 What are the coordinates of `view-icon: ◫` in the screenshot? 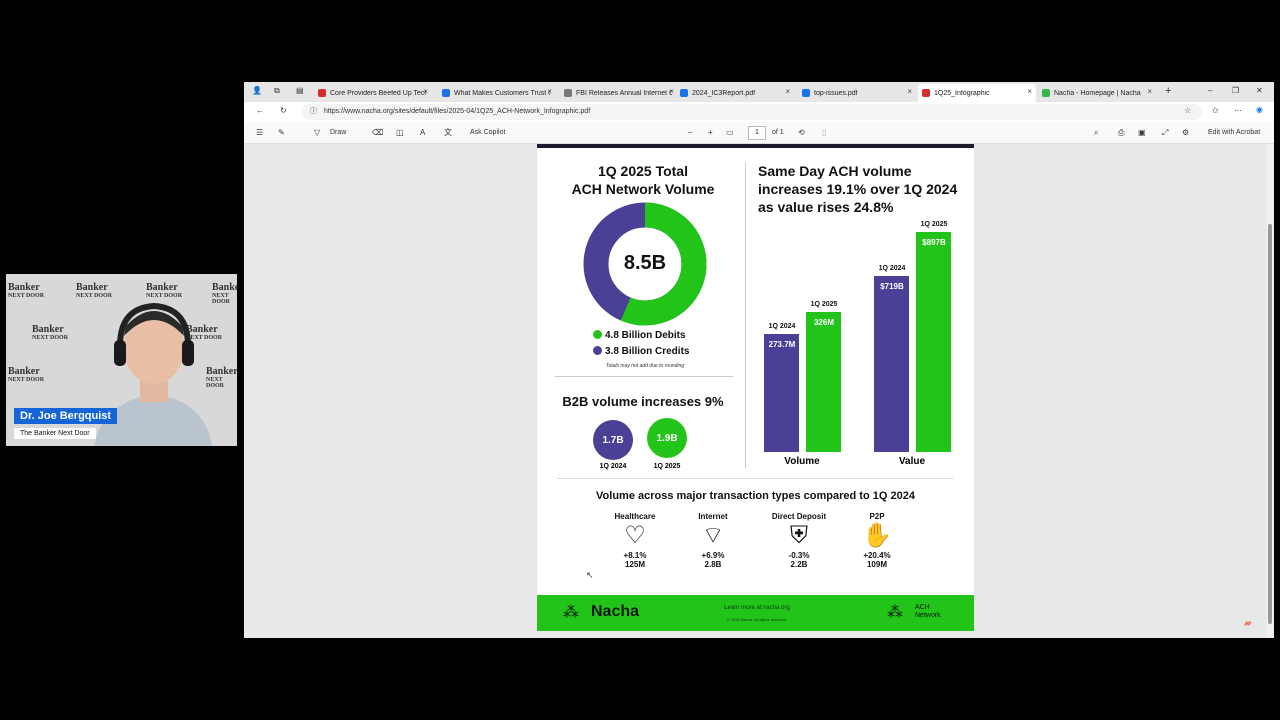 It's located at (400, 133).